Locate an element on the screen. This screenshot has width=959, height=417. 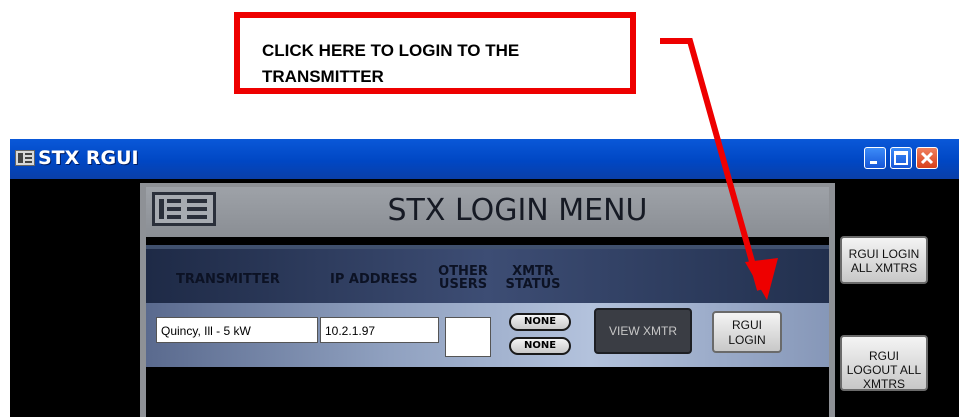
transmitter-name-field: Quincy, Ill - 5 kW is located at coordinates (237, 330).